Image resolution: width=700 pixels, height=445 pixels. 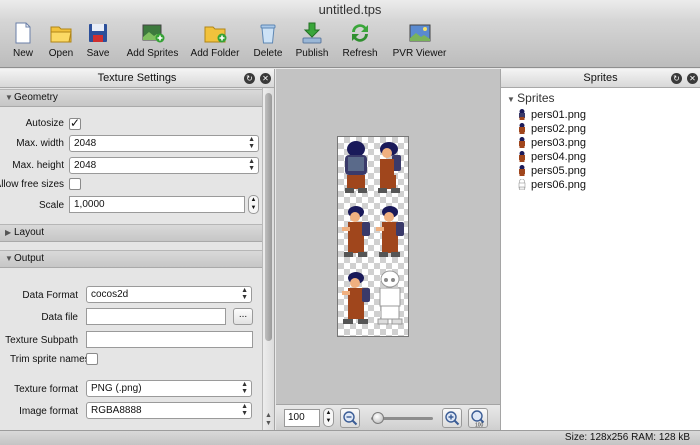 I want to click on sprite-filename: pers04.png, so click(x=559, y=157).